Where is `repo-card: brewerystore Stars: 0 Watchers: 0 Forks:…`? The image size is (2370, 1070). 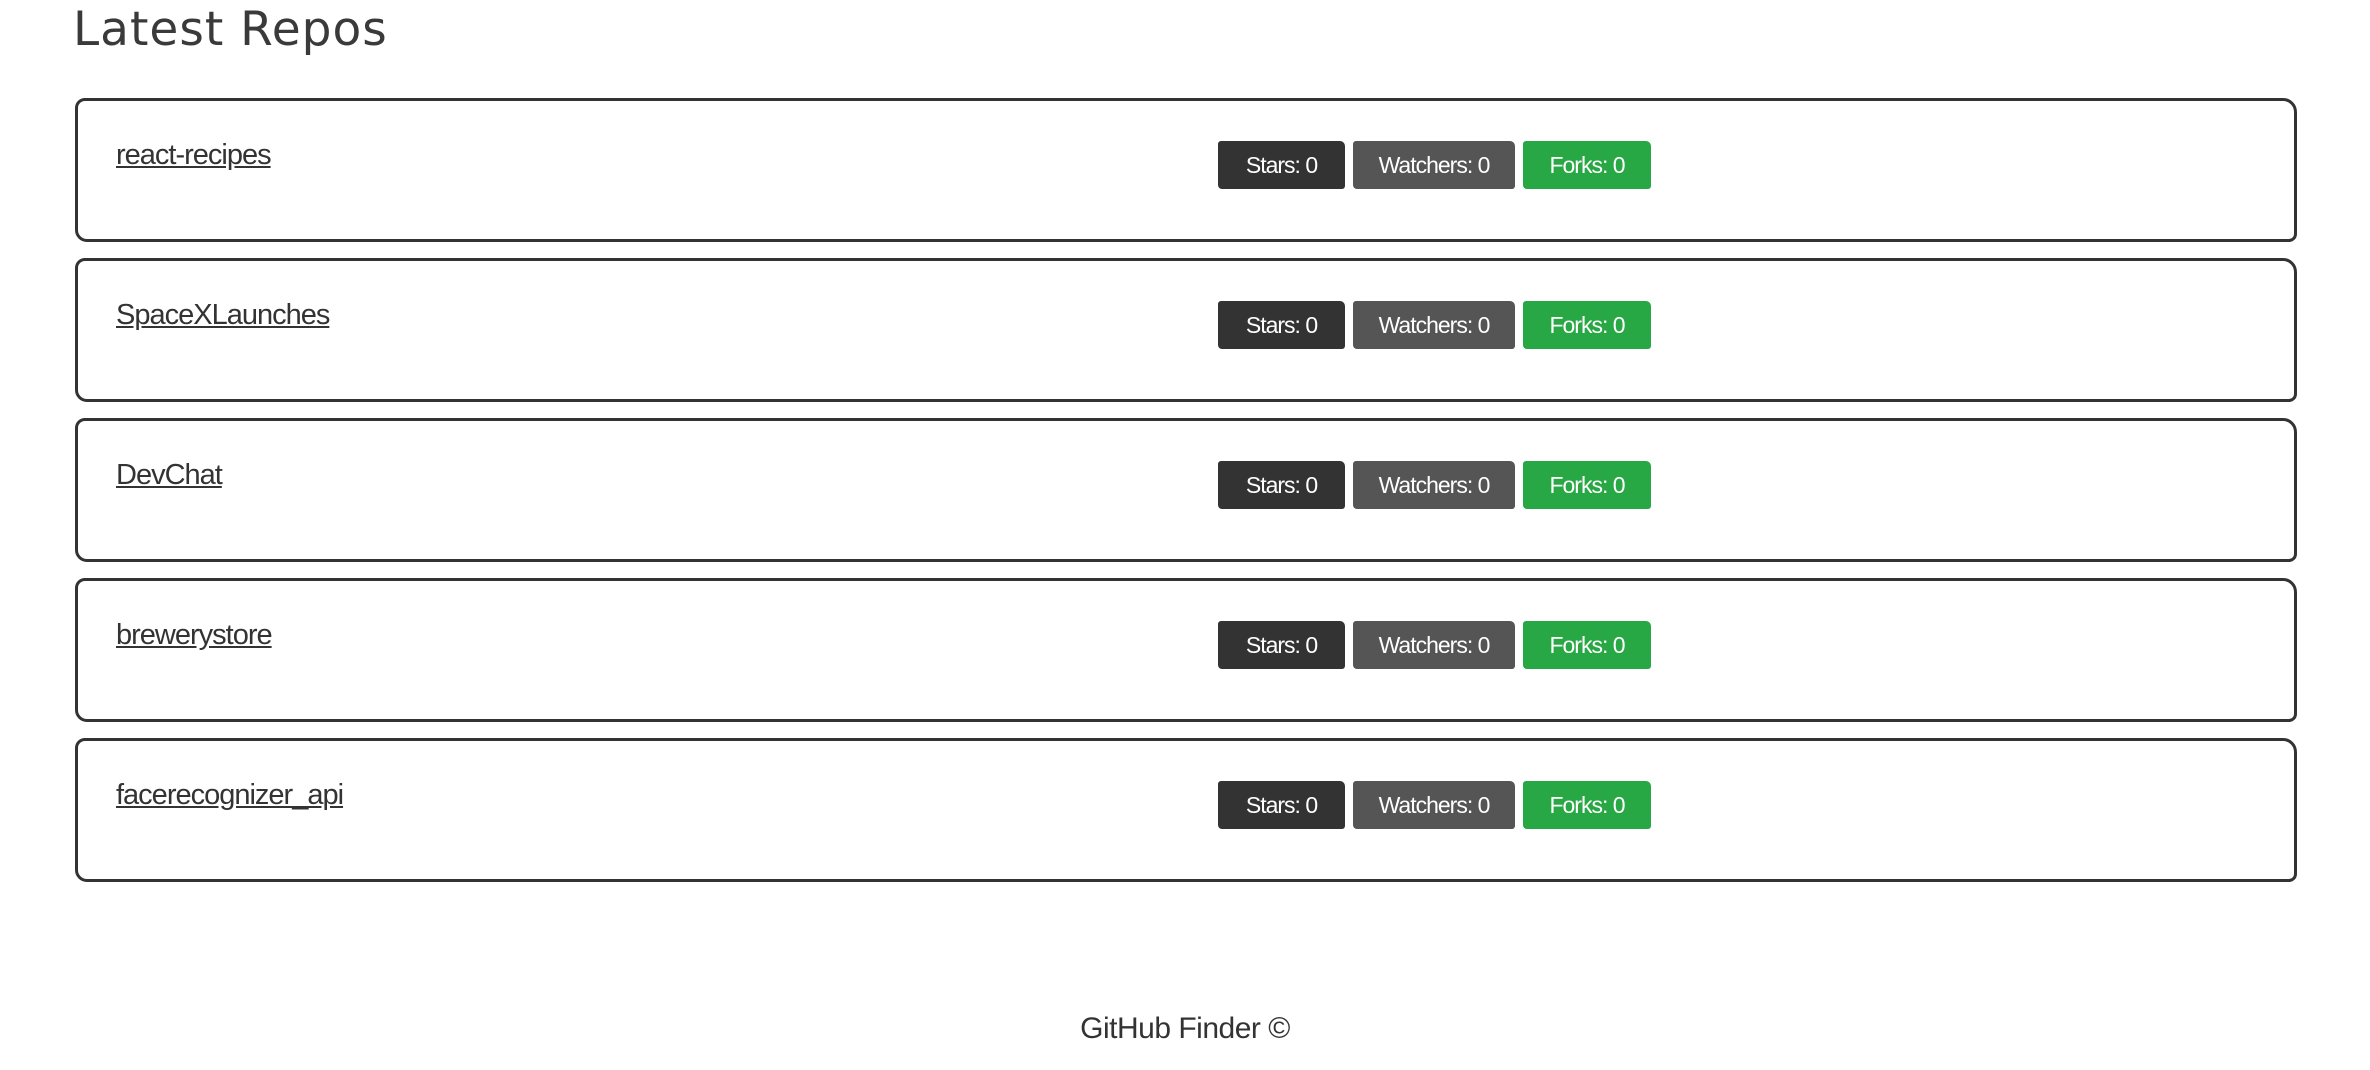 repo-card: brewerystore Stars: 0 Watchers: 0 Forks:… is located at coordinates (1186, 650).